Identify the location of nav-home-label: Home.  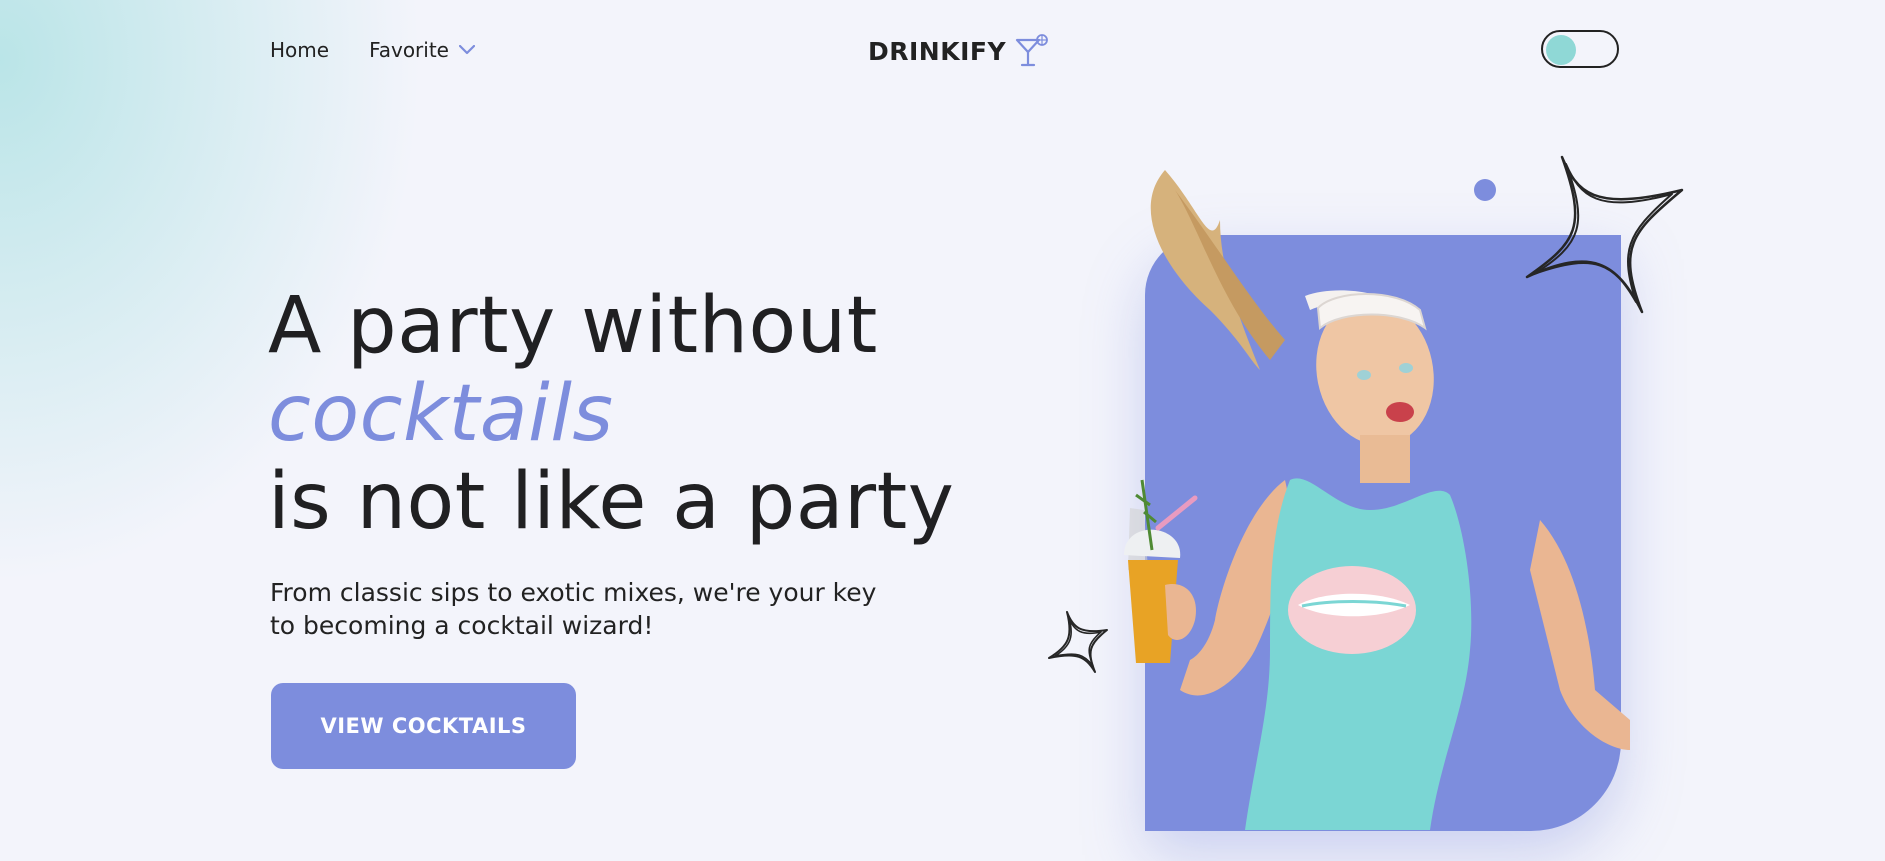
(300, 50).